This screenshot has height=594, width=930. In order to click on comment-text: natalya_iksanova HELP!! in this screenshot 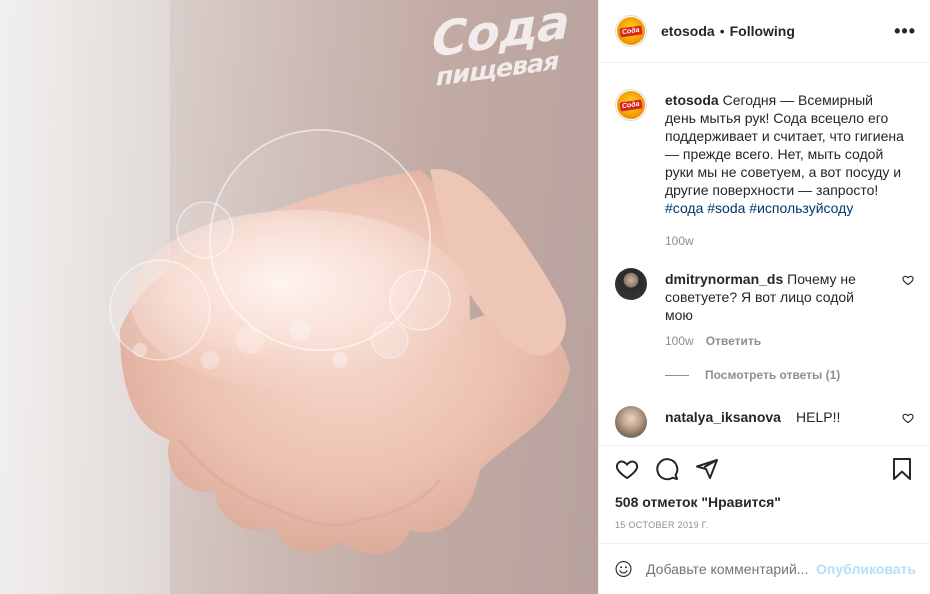, I will do `click(772, 423)`.